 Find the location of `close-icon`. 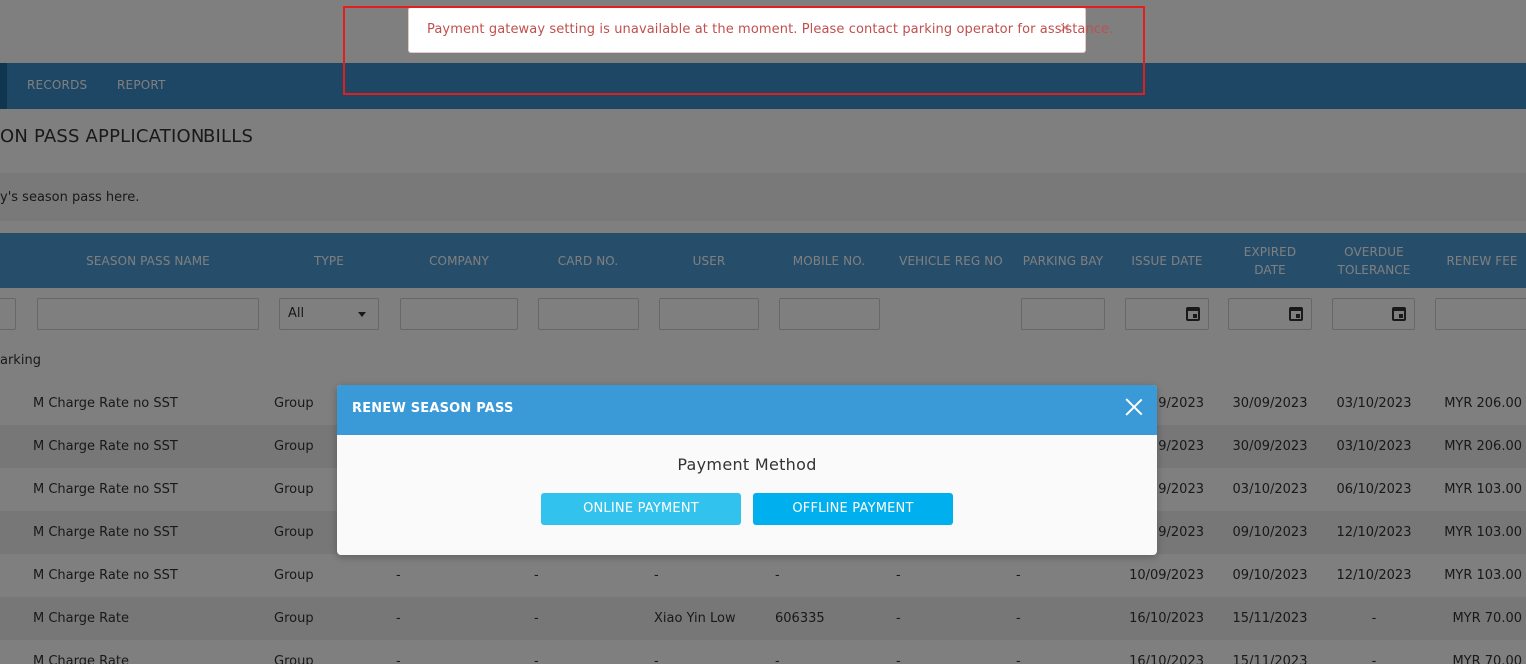

close-icon is located at coordinates (1134, 407).